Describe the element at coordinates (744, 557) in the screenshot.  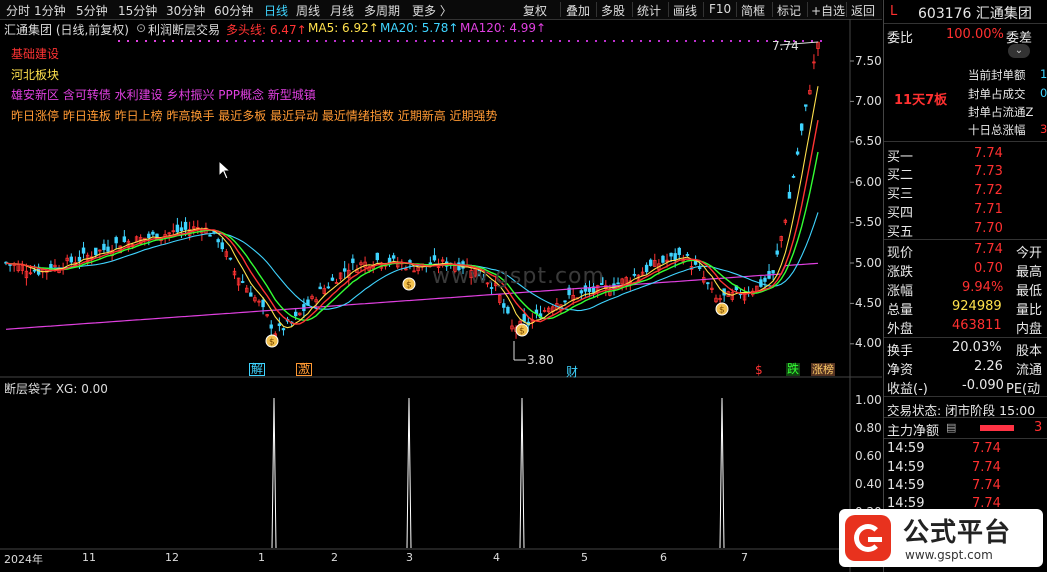
I see `xtick-7: 7` at that location.